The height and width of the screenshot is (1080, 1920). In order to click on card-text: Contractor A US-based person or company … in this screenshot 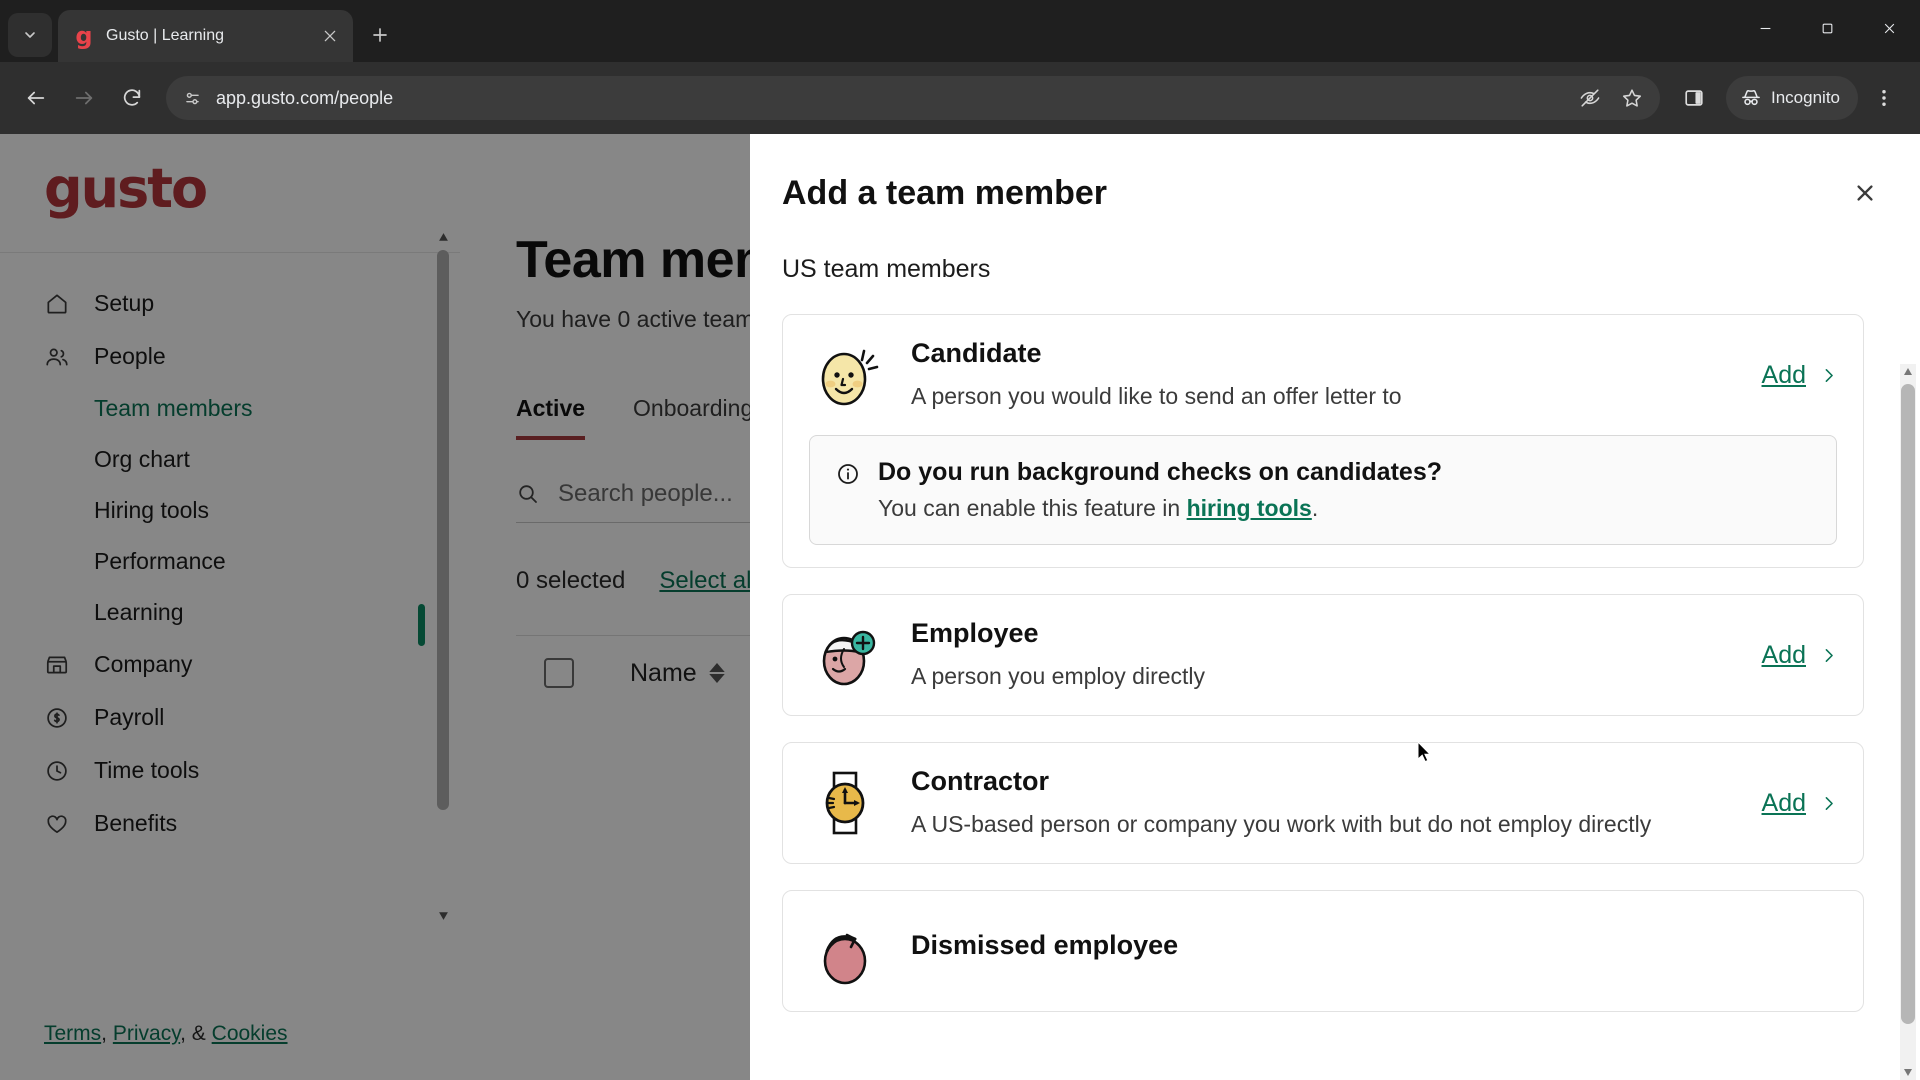, I will do `click(1314, 803)`.